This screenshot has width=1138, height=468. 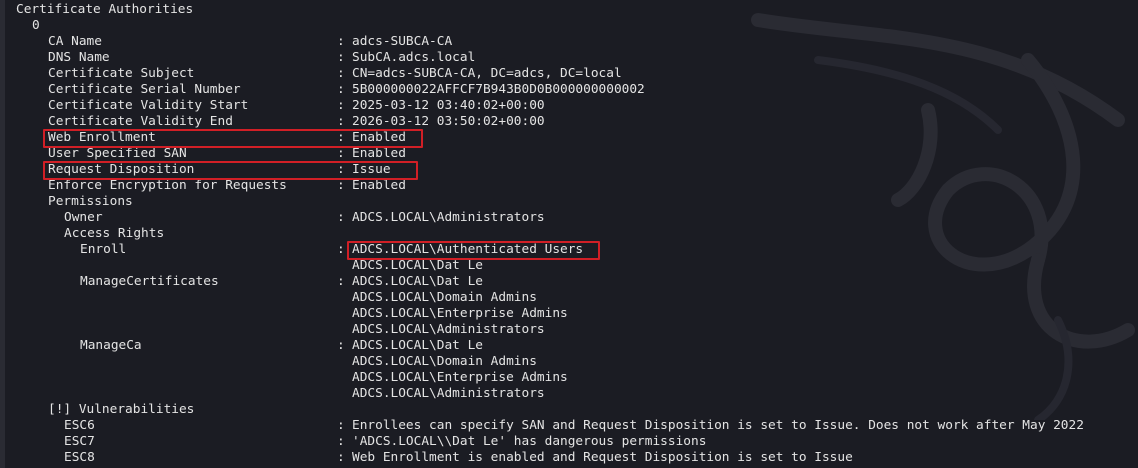 I want to click on line-key: Enforce Encryption for Requests, so click(x=167, y=185).